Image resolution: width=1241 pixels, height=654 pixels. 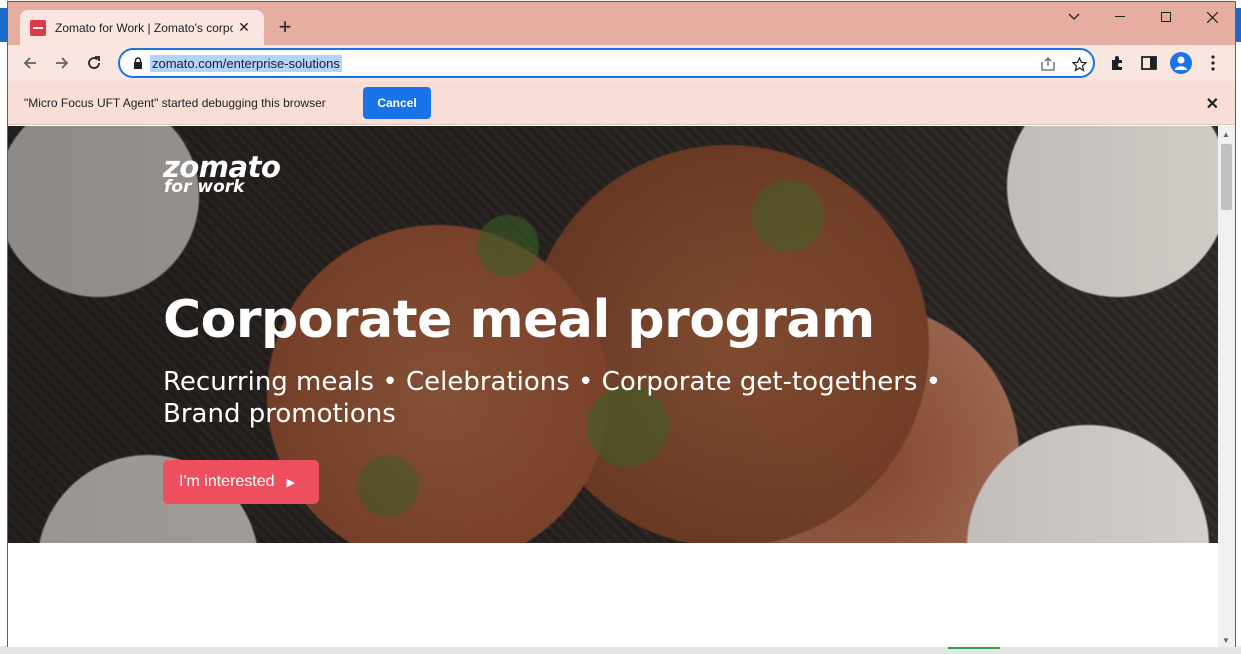 What do you see at coordinates (1226, 134) in the screenshot?
I see `scroll-up-arrow-icon: ▲` at bounding box center [1226, 134].